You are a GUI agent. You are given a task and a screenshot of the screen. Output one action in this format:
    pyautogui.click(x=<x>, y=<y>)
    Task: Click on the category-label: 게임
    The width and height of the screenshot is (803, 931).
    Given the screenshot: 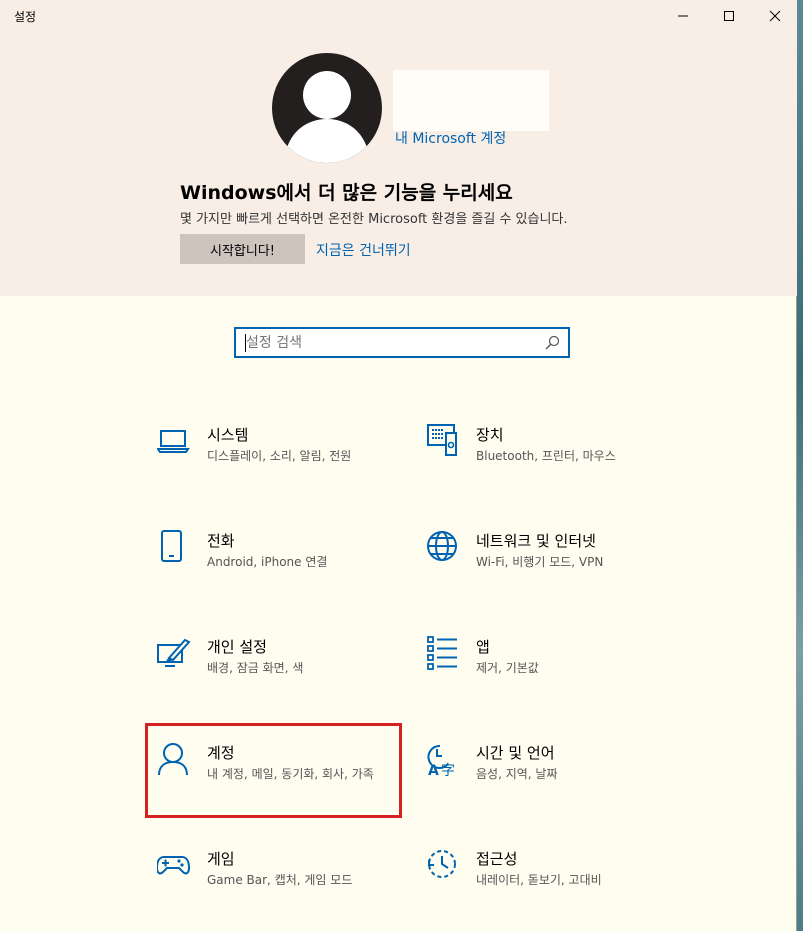 What is the action you would take?
    pyautogui.click(x=221, y=859)
    